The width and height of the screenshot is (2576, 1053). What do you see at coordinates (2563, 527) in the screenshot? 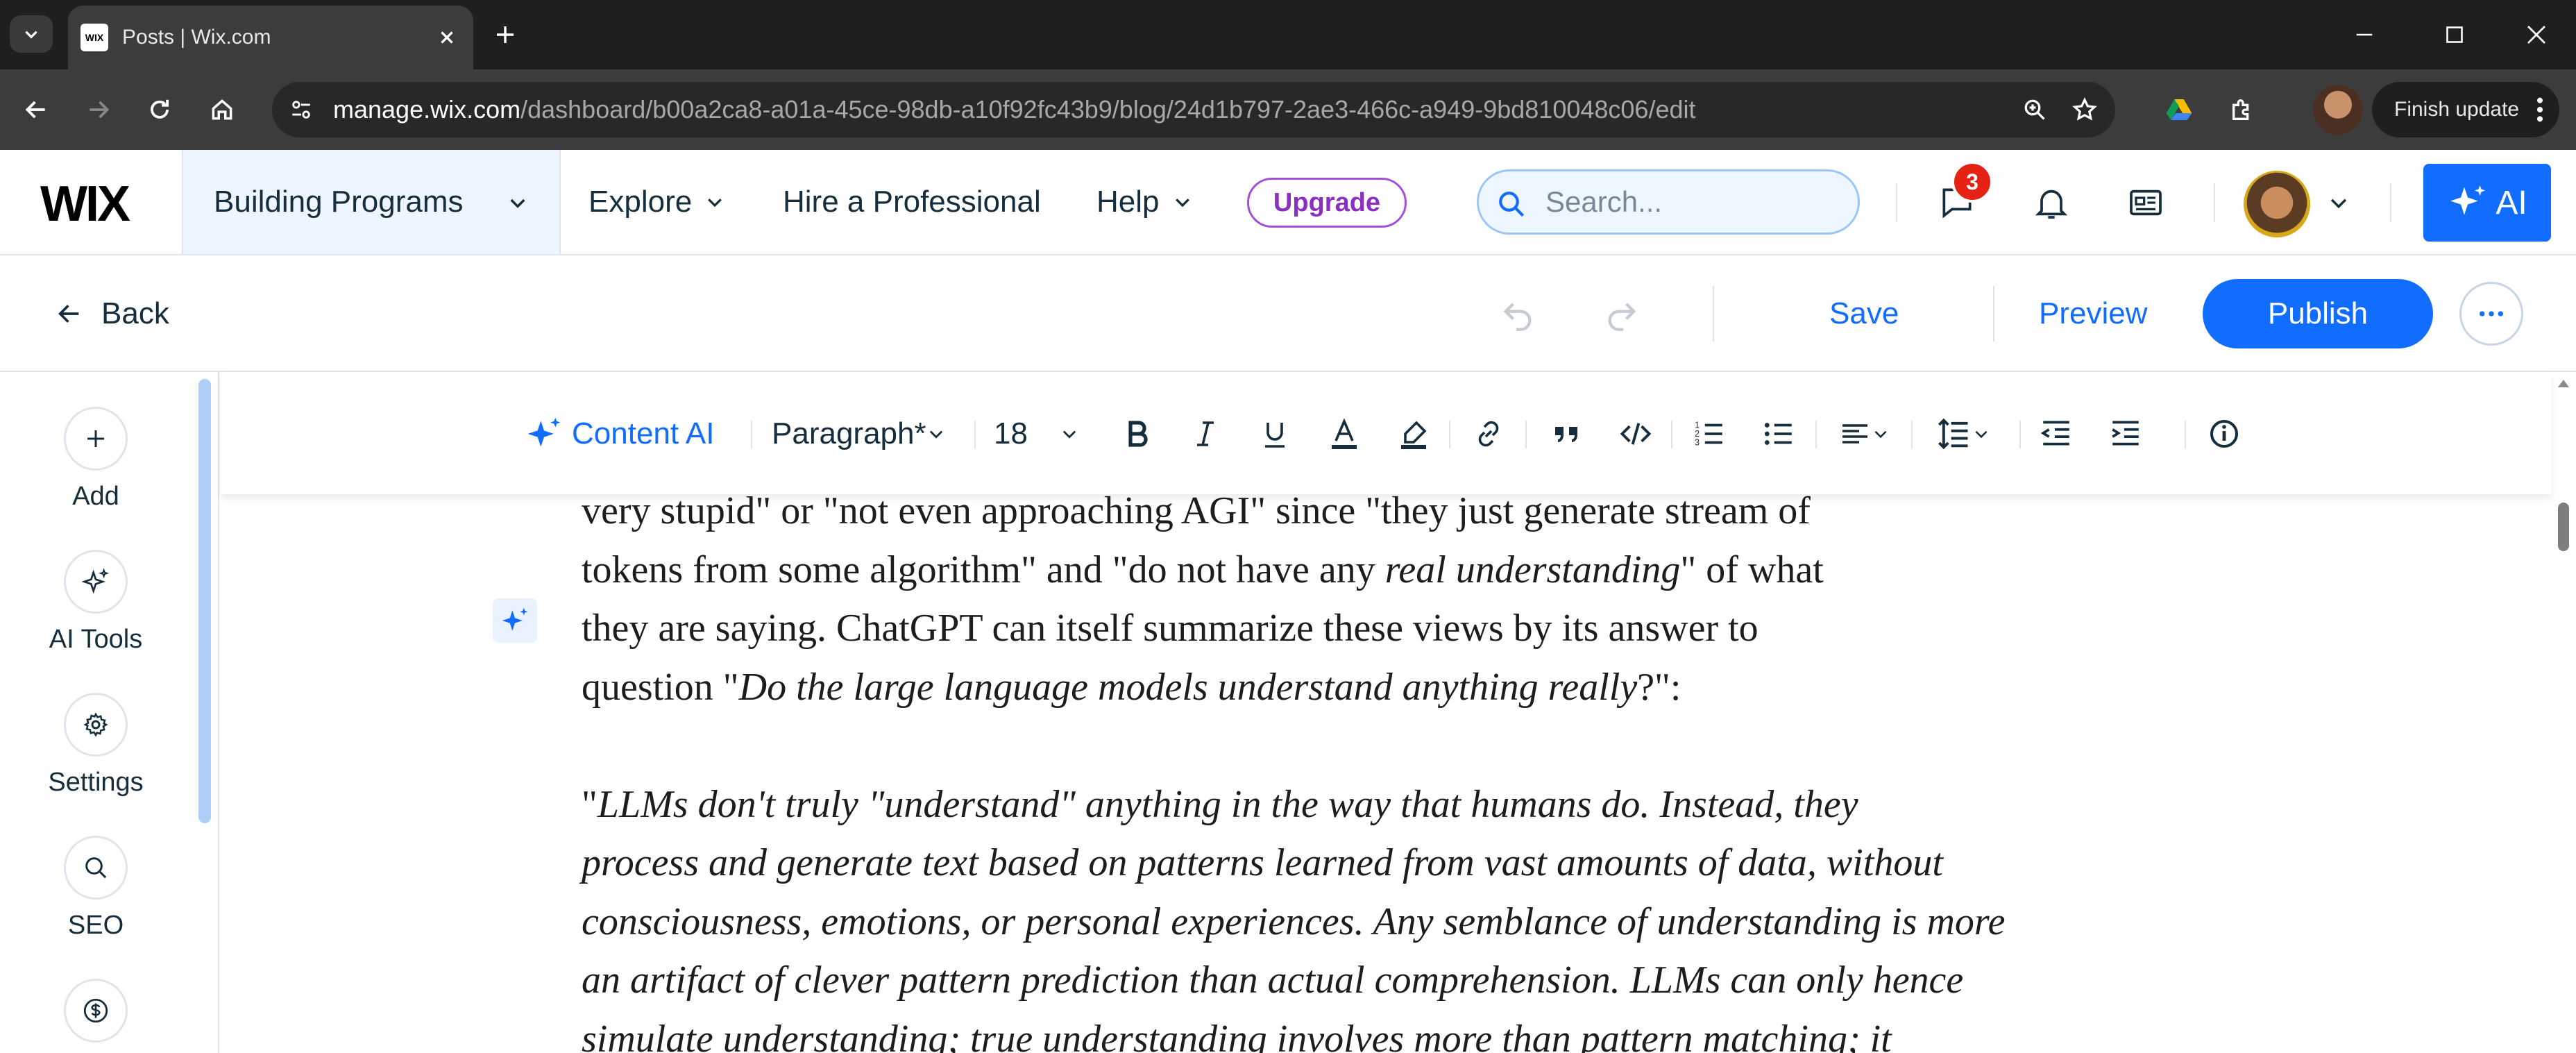
I see `scroll-thumb` at bounding box center [2563, 527].